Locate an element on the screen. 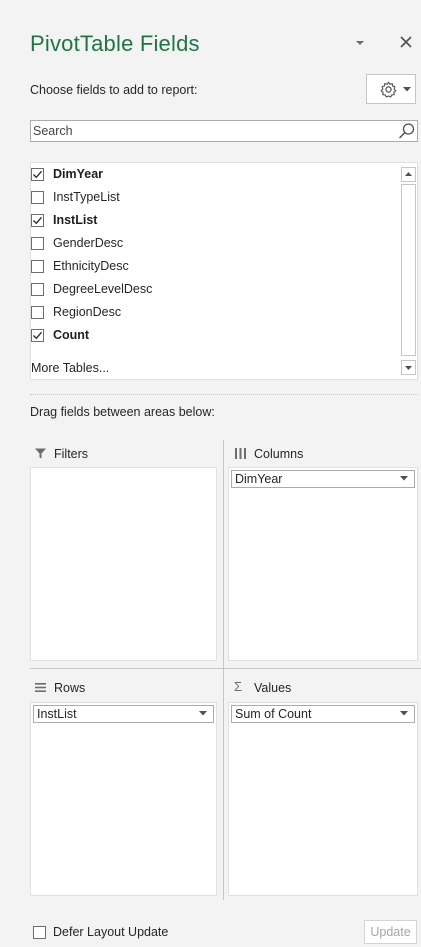 This screenshot has height=947, width=421. values-area-header: Σ Values is located at coordinates (324, 689).